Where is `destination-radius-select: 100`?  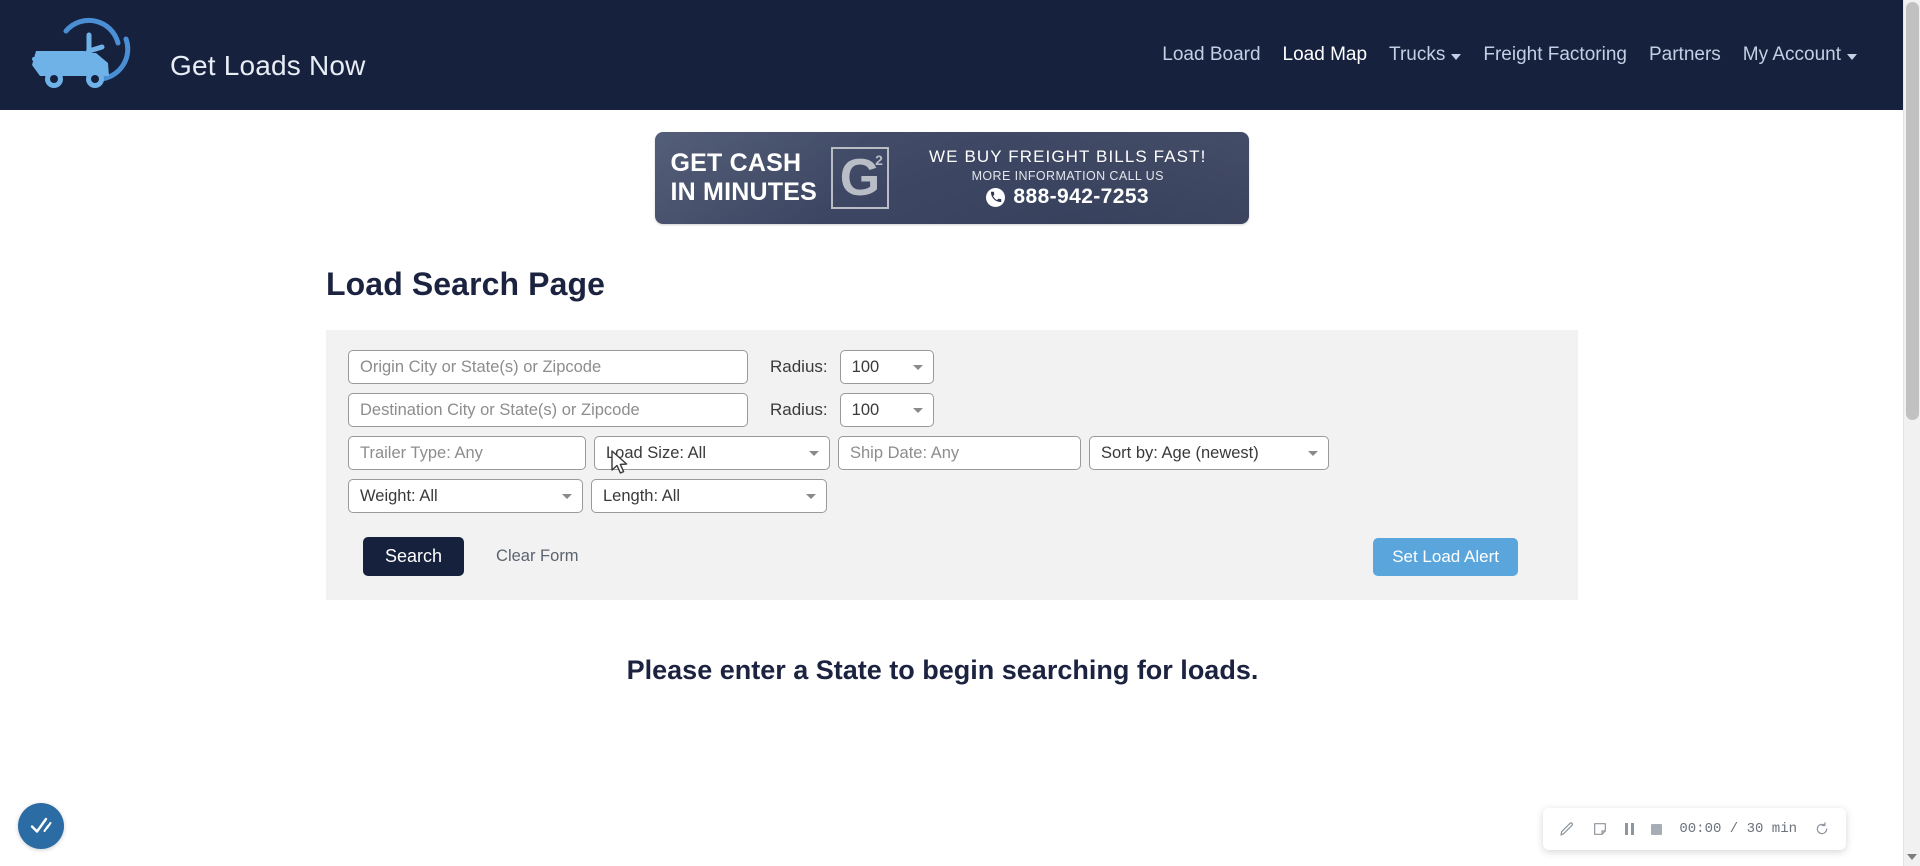
destination-radius-select: 100 is located at coordinates (886, 410).